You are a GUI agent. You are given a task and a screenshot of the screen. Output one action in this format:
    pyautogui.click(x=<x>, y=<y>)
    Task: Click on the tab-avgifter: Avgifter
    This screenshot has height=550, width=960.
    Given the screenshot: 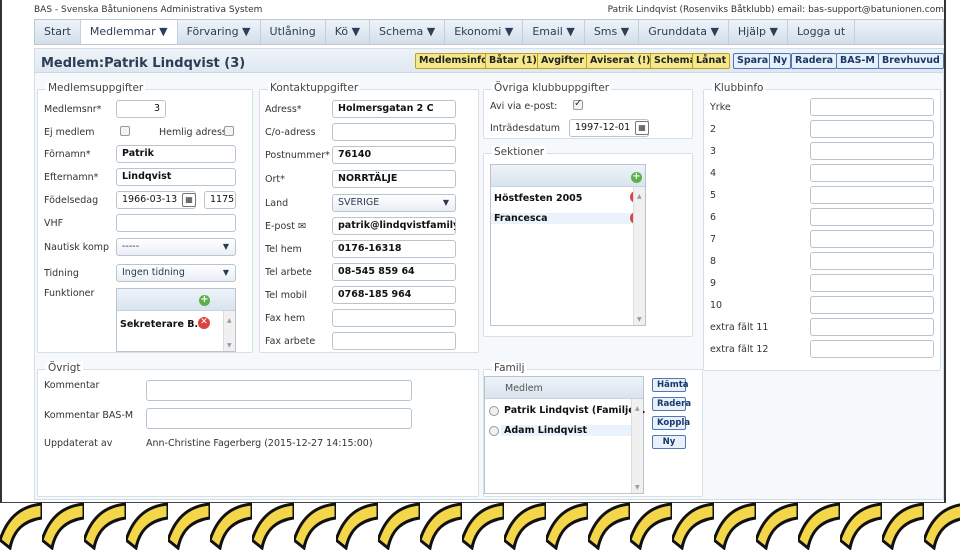 What is the action you would take?
    pyautogui.click(x=563, y=61)
    